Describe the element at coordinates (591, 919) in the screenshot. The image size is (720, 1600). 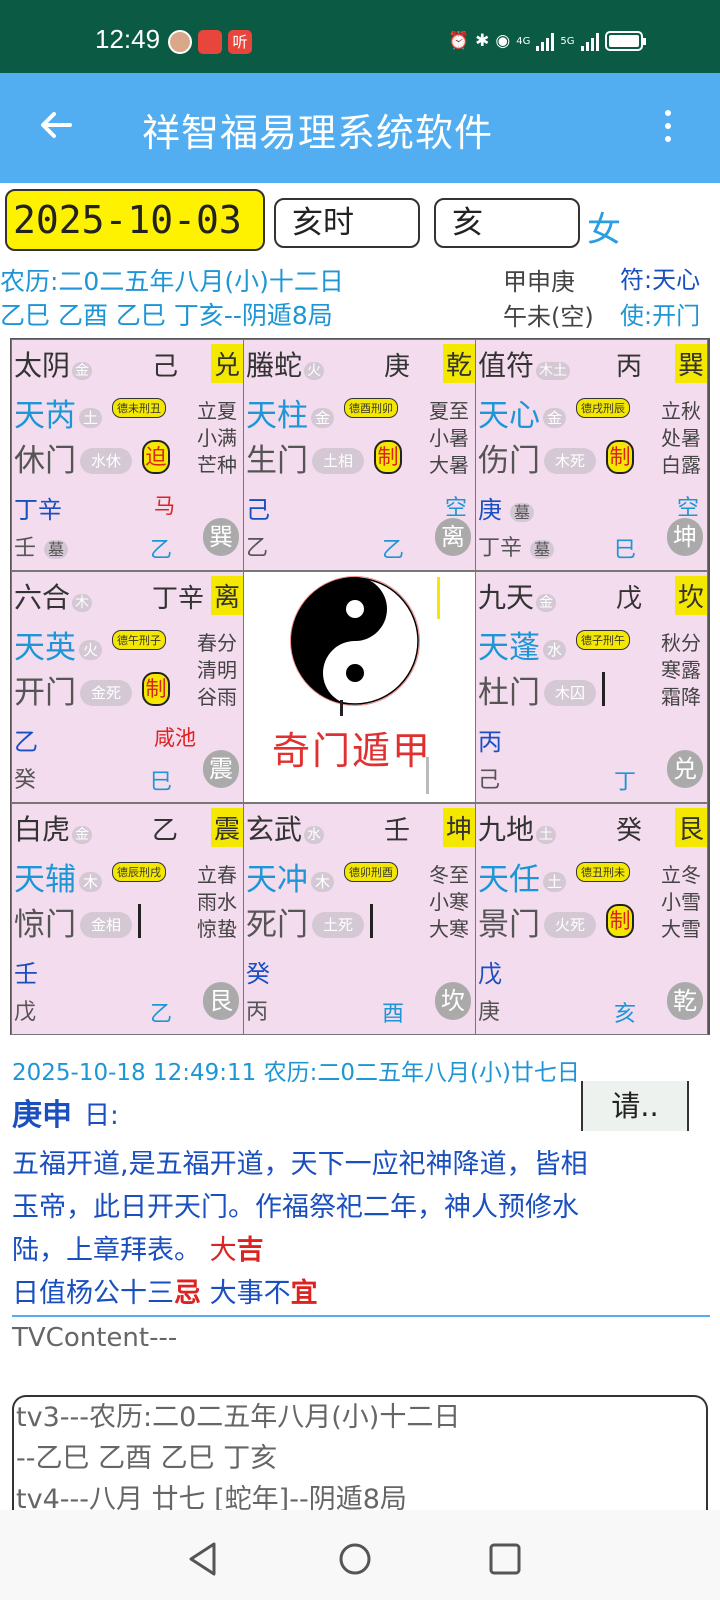
I see `palace-cell: 九地土癸艮天任土德丑刑未 立冬 小雪 大雪 景门 火死制戊庚亥乾` at that location.